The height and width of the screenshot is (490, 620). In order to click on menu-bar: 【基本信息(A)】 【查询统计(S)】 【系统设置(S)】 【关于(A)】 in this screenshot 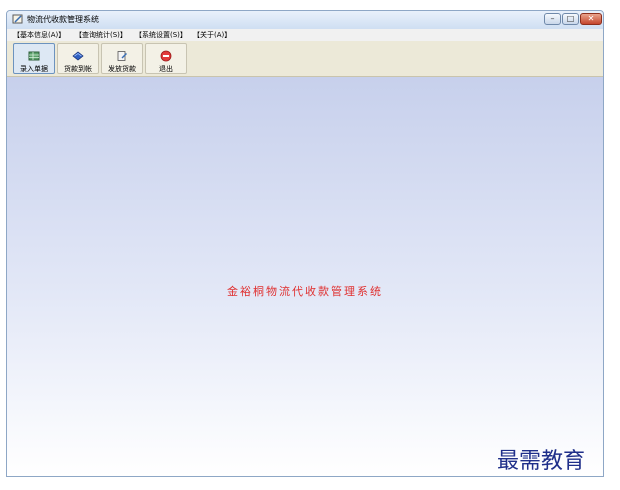, I will do `click(305, 35)`.